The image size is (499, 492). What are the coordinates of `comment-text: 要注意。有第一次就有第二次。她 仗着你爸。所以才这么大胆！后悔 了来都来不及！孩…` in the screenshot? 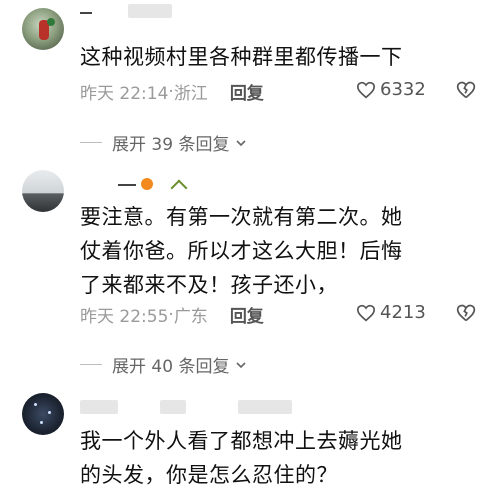 It's located at (241, 251).